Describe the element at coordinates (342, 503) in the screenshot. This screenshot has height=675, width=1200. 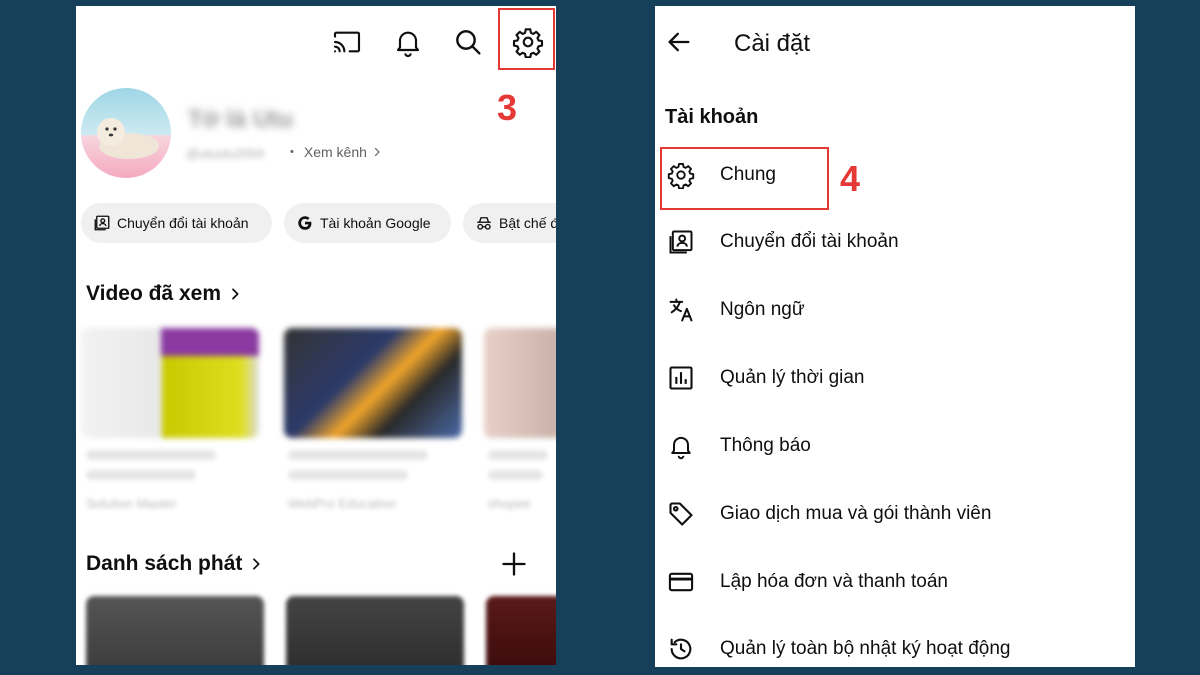
I see `video-channel-name: WebPro Education` at that location.